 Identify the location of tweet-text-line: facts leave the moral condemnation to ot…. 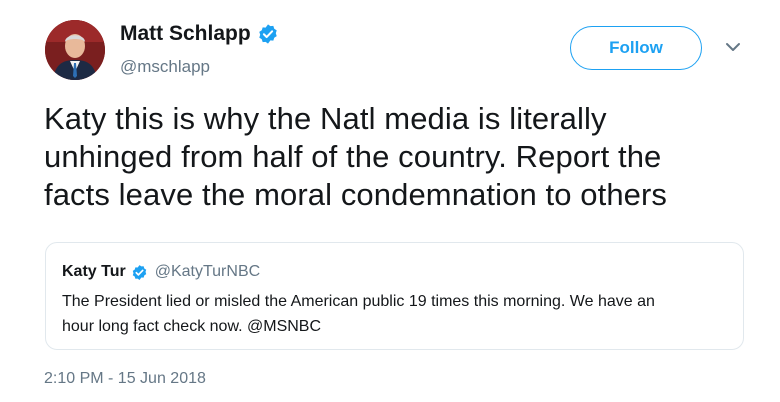
(356, 194).